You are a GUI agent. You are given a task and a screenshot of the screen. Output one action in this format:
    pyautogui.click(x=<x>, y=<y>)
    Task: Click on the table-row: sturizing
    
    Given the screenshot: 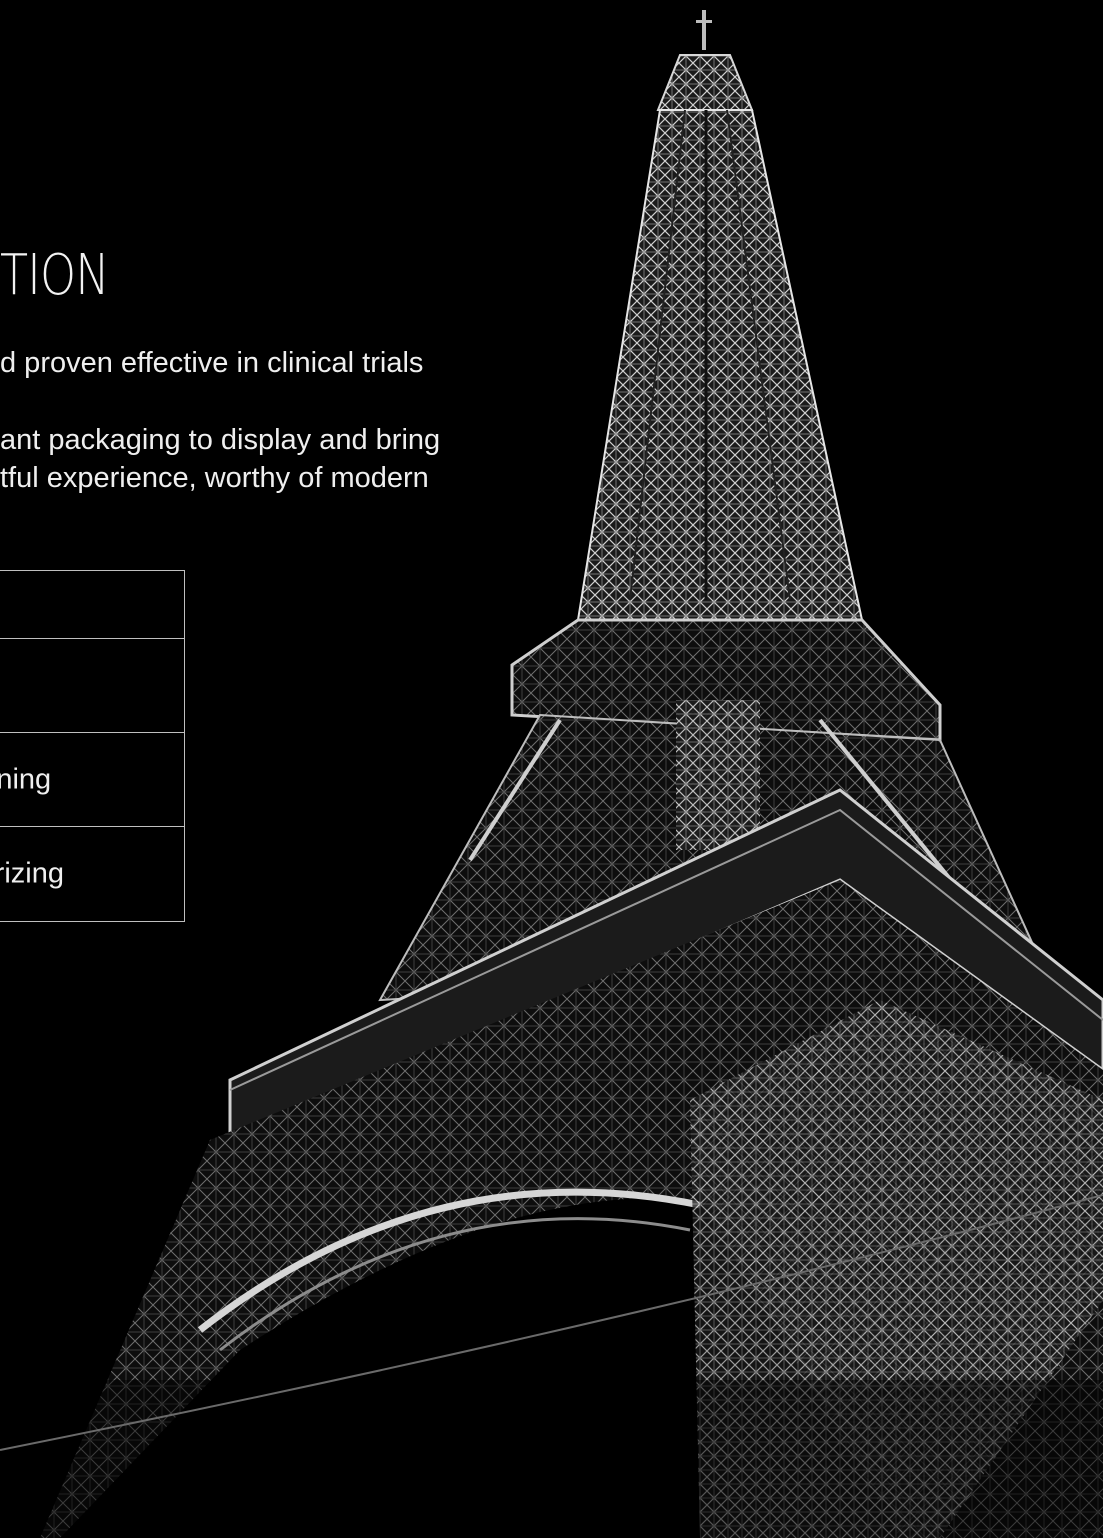 What is the action you would take?
    pyautogui.click(x=92, y=874)
    